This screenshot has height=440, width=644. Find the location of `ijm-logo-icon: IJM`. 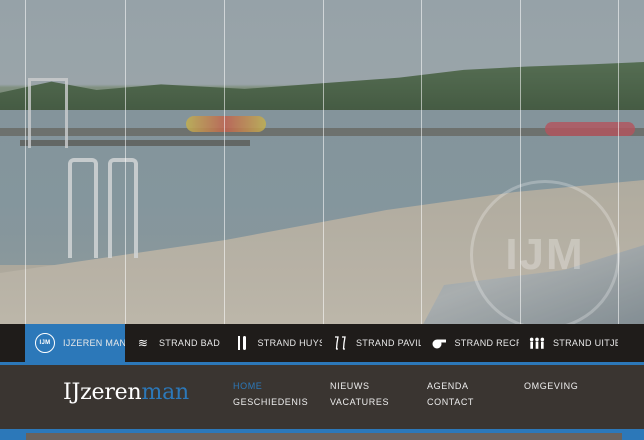

ijm-logo-icon: IJM is located at coordinates (45, 343).